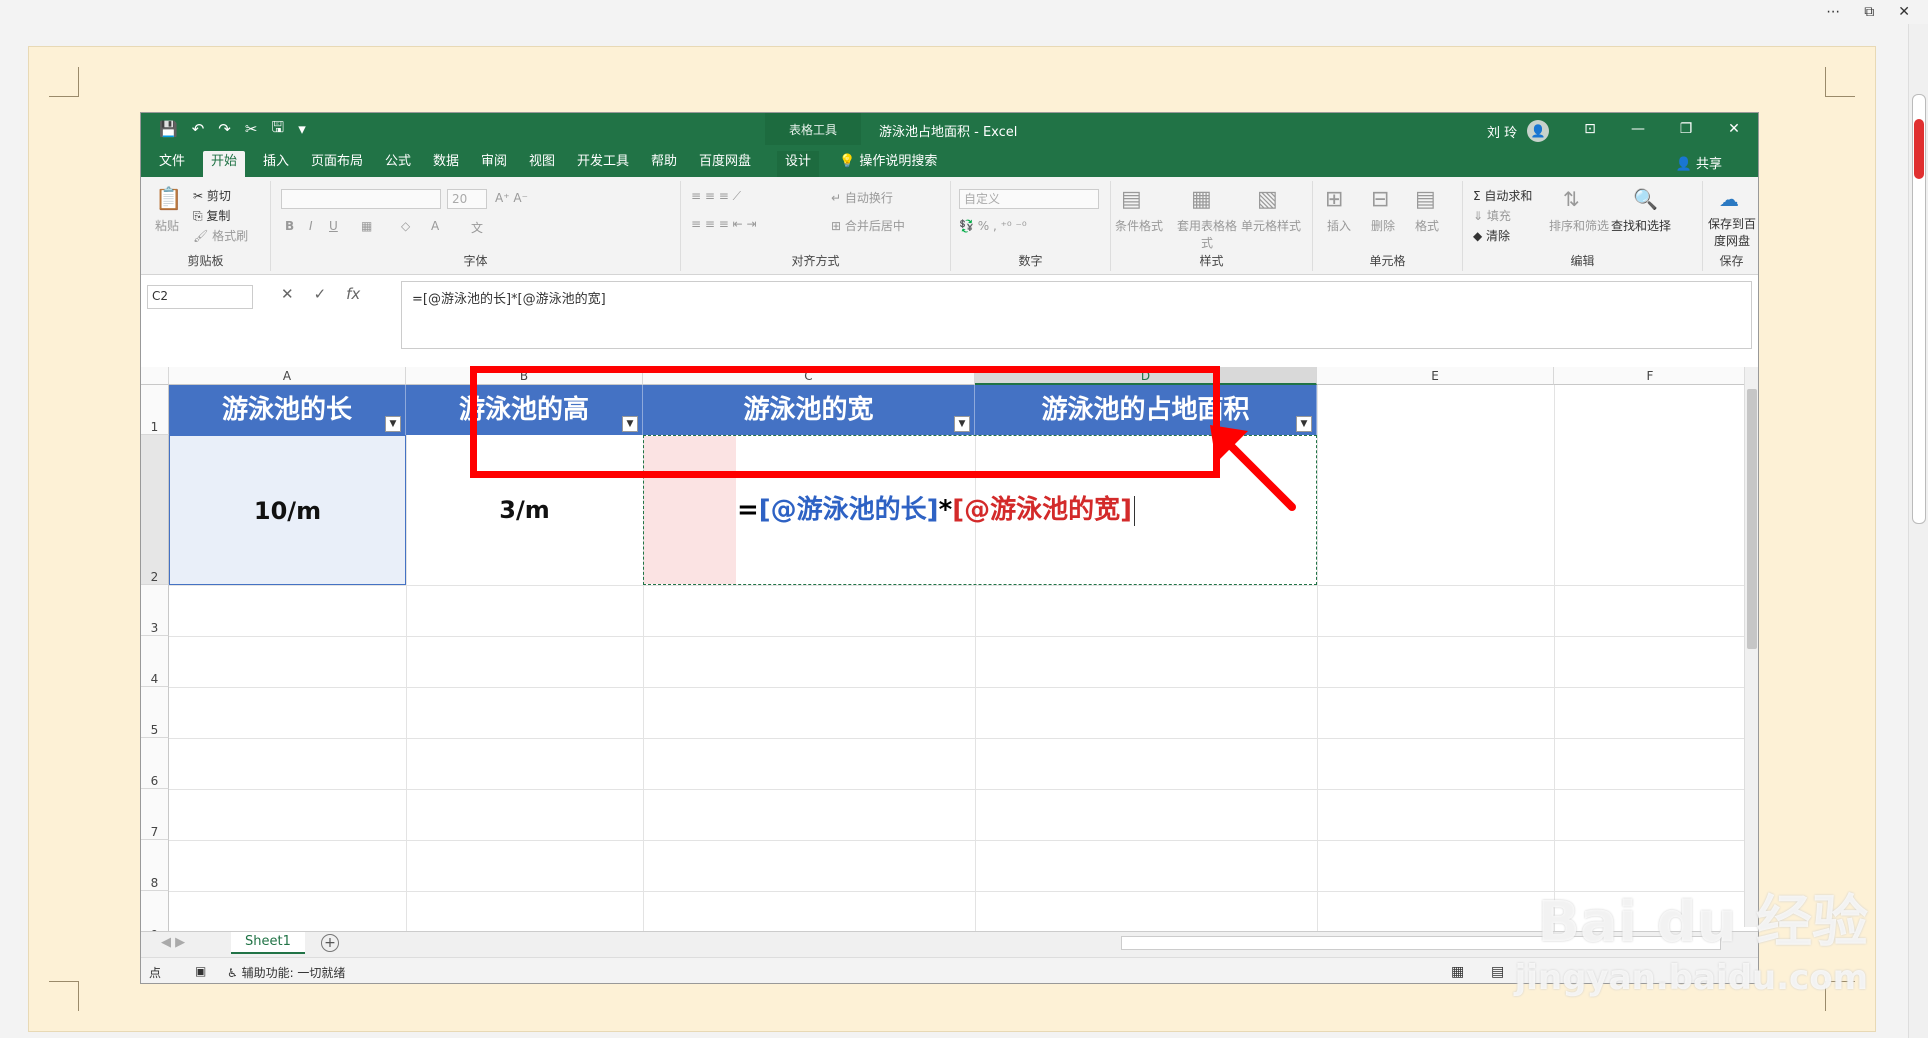  I want to click on formula-input: =[@游泳池的长]*[@游泳池的宽], so click(1076, 315).